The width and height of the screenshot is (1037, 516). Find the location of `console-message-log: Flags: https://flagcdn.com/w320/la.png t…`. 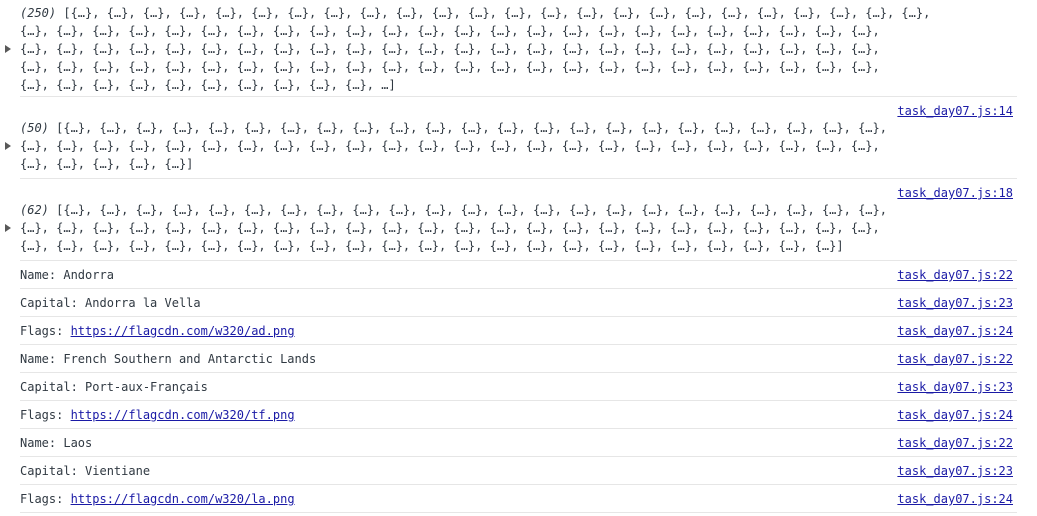

console-message-log: Flags: https://flagcdn.com/w320/la.png t… is located at coordinates (518, 499).